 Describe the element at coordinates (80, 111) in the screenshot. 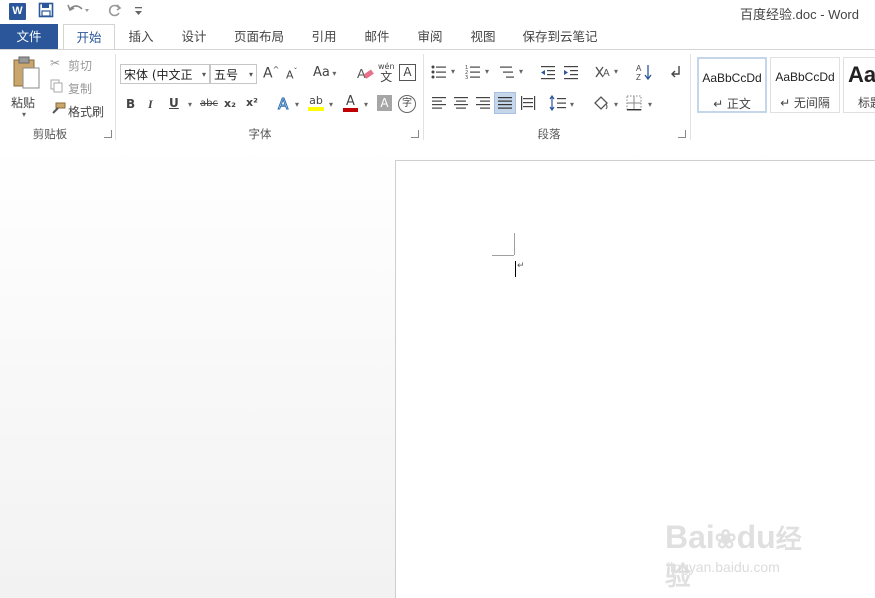

I see `format-painter-button: 格式刷` at that location.